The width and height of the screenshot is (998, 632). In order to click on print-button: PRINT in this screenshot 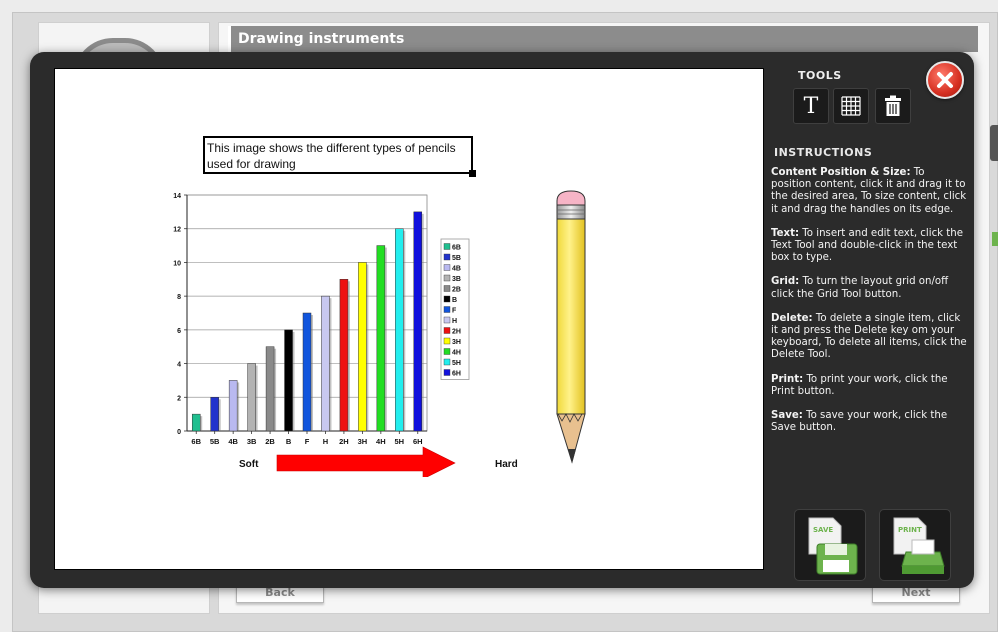, I will do `click(915, 545)`.